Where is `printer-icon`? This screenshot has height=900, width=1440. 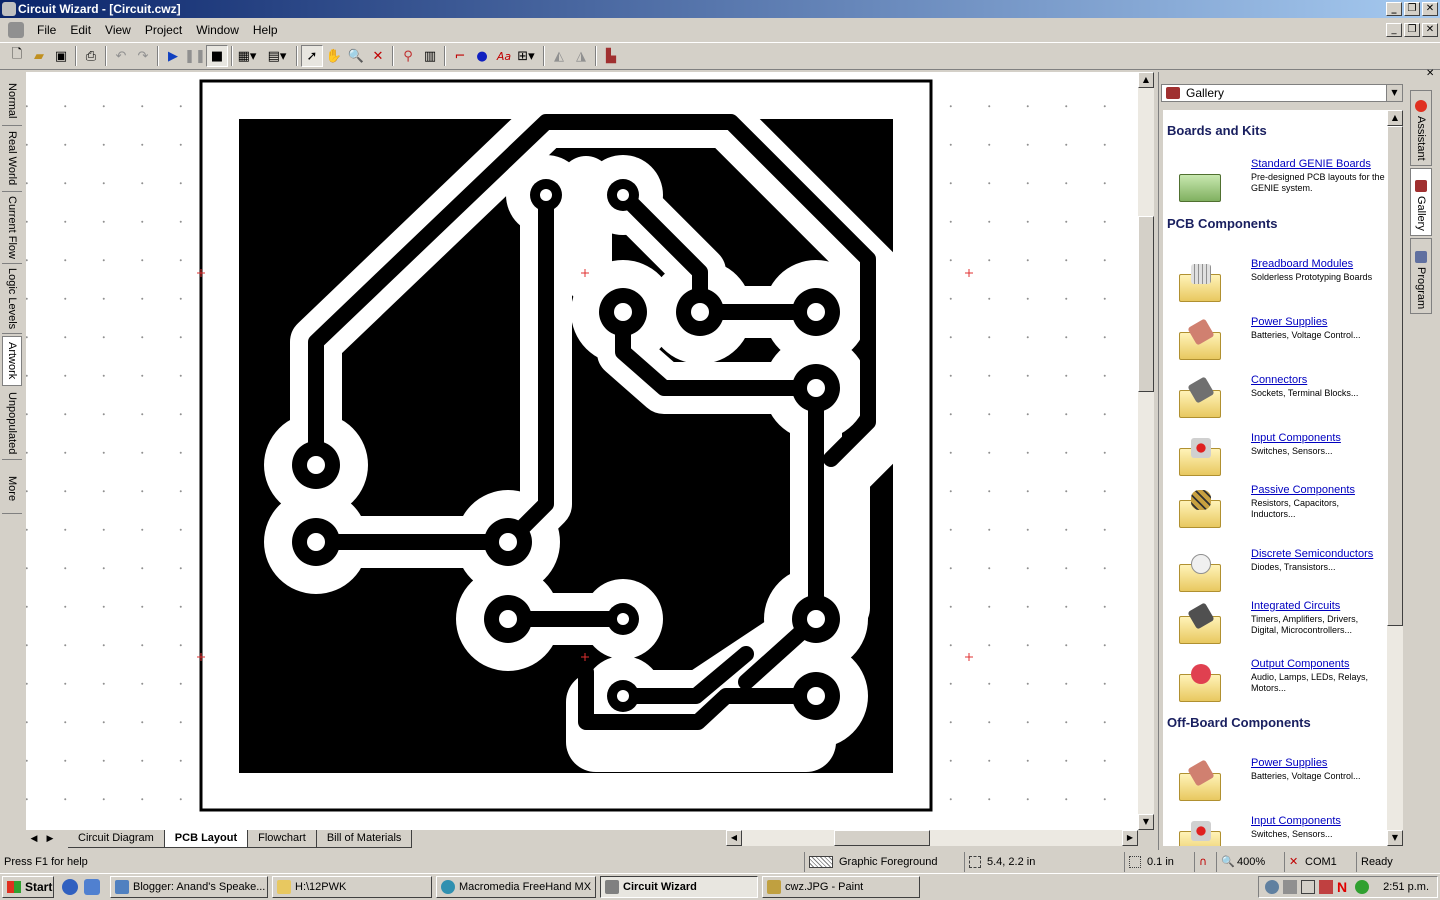
printer-icon is located at coordinates (1290, 887).